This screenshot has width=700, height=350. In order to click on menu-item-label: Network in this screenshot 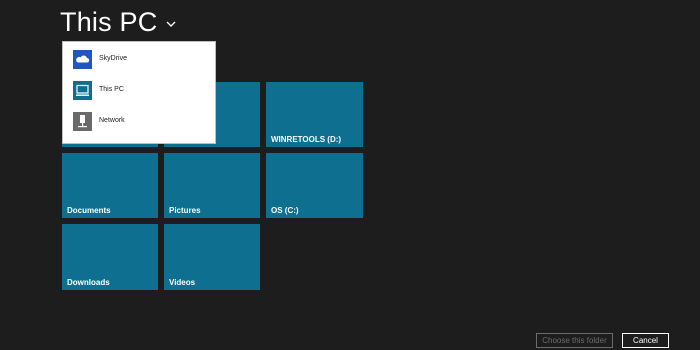, I will do `click(112, 120)`.